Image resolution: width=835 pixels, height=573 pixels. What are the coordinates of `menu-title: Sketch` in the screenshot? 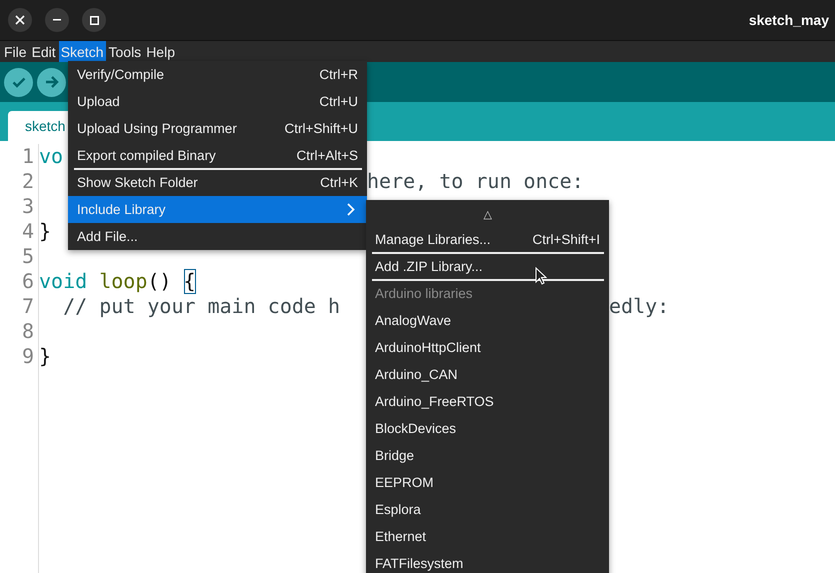 It's located at (82, 51).